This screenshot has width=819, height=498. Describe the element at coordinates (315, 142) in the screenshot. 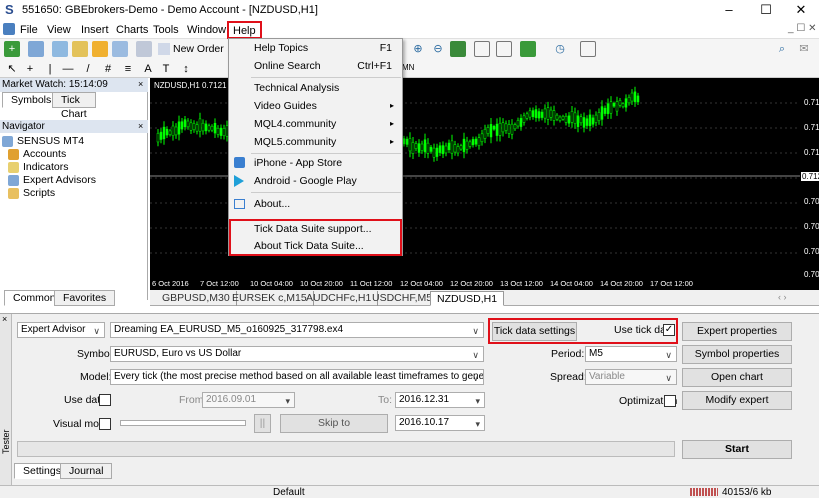

I see `menu-item-mql5-community: MQL5.community ▸` at that location.